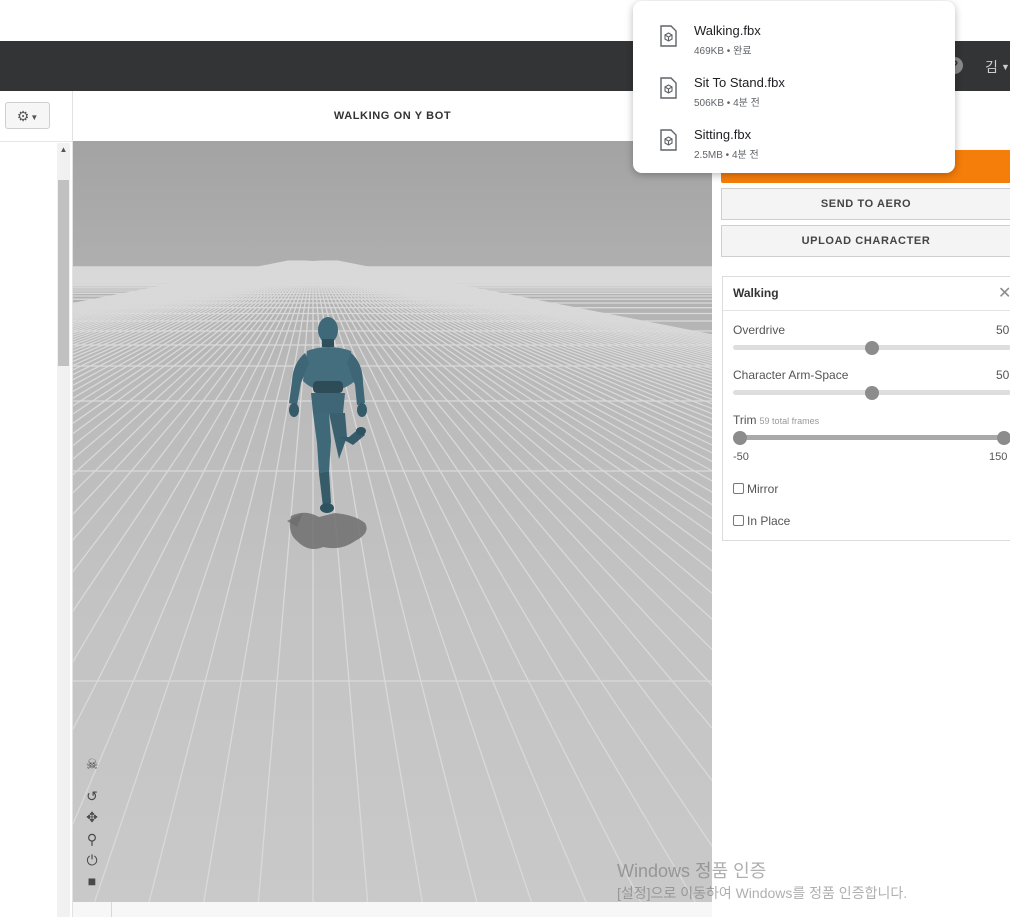 This screenshot has width=1010, height=917. What do you see at coordinates (738, 520) in the screenshot?
I see `in-place-checkbox` at bounding box center [738, 520].